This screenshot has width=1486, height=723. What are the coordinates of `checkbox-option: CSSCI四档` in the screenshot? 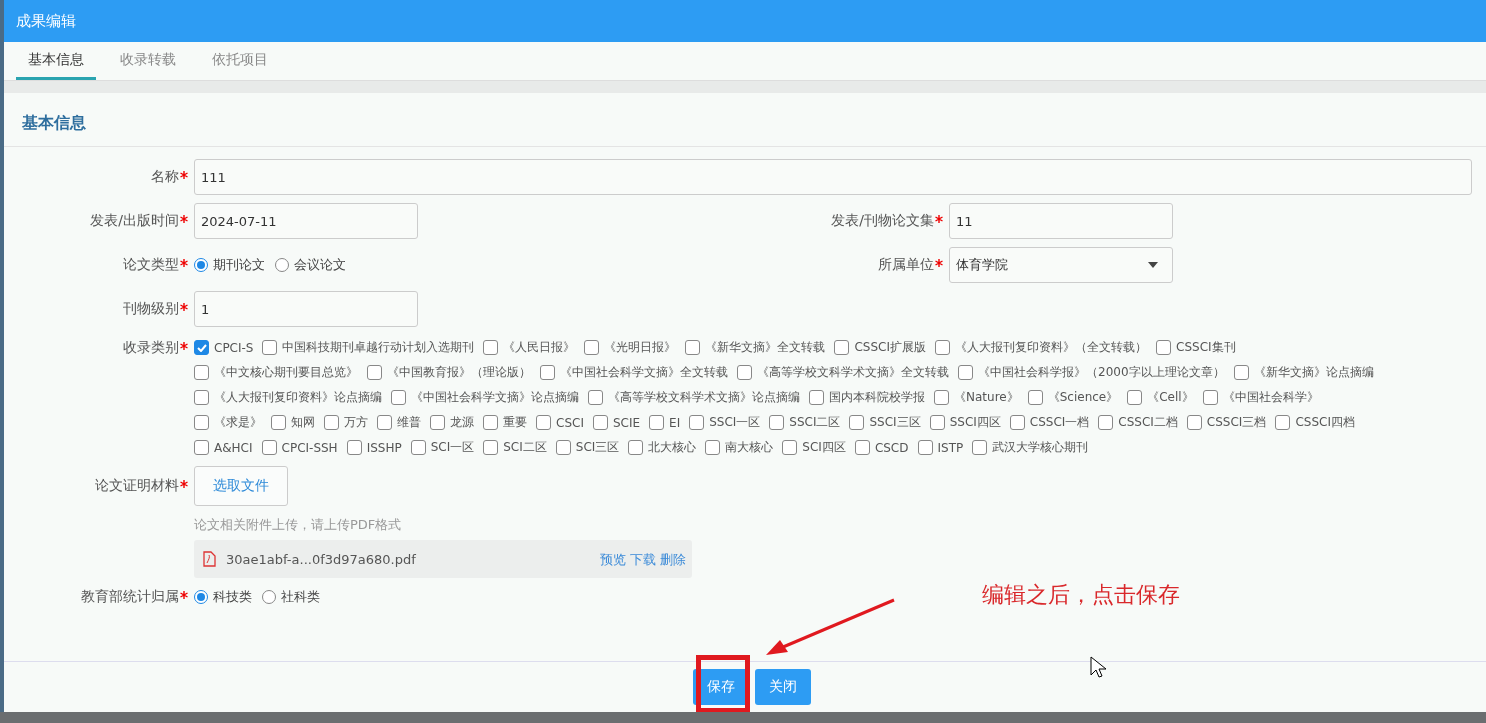 It's located at (1315, 422).